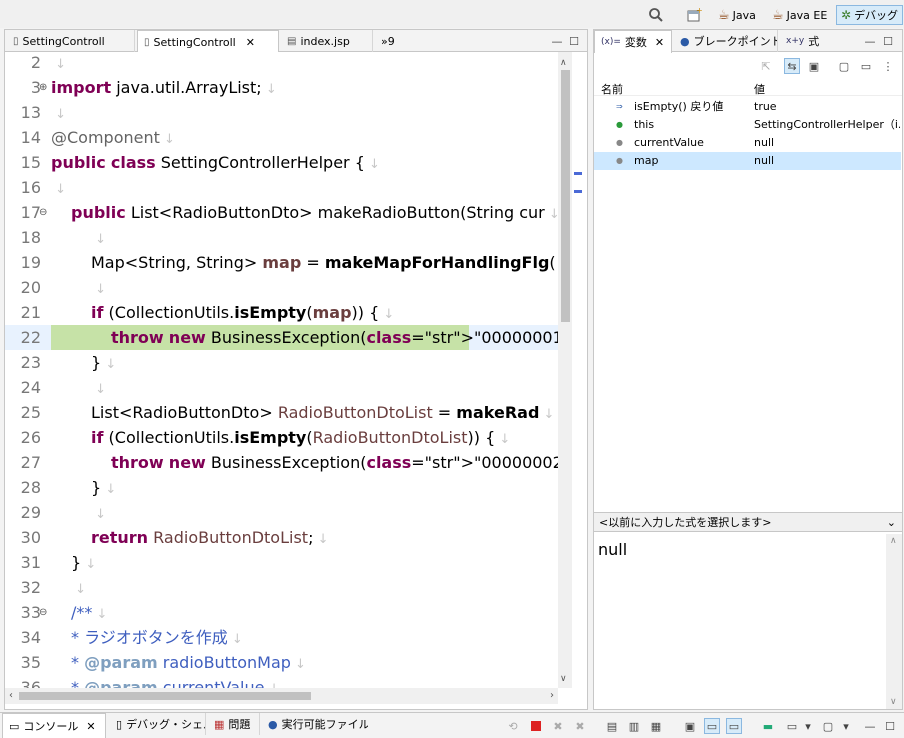 This screenshot has height=738, width=904. What do you see at coordinates (30, 337) in the screenshot?
I see `line-number: 22` at bounding box center [30, 337].